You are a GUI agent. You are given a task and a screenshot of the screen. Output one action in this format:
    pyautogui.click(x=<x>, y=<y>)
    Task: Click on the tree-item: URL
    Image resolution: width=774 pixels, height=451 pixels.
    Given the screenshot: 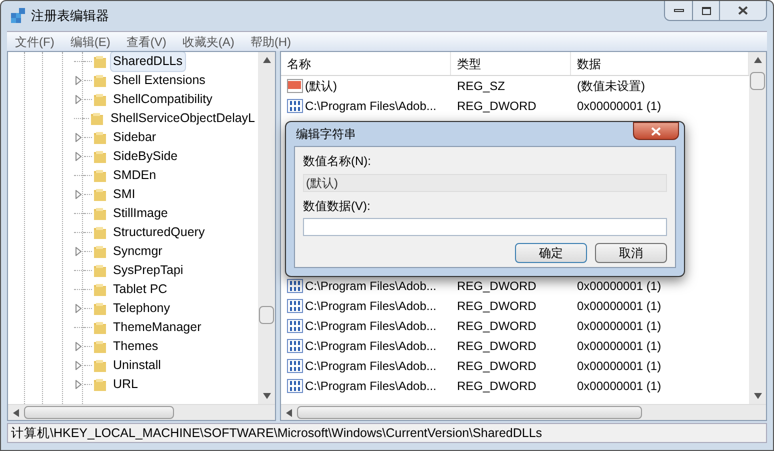 What is the action you would take?
    pyautogui.click(x=126, y=384)
    